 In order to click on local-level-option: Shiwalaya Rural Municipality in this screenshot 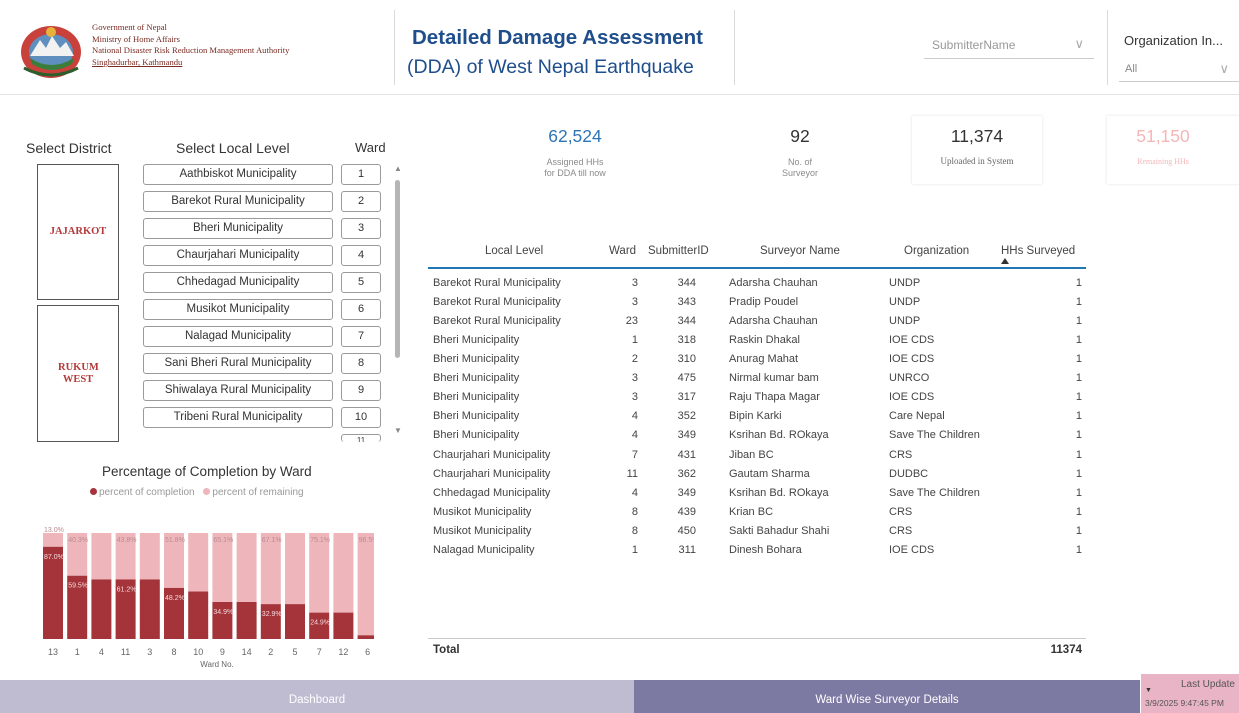, I will do `click(238, 390)`.